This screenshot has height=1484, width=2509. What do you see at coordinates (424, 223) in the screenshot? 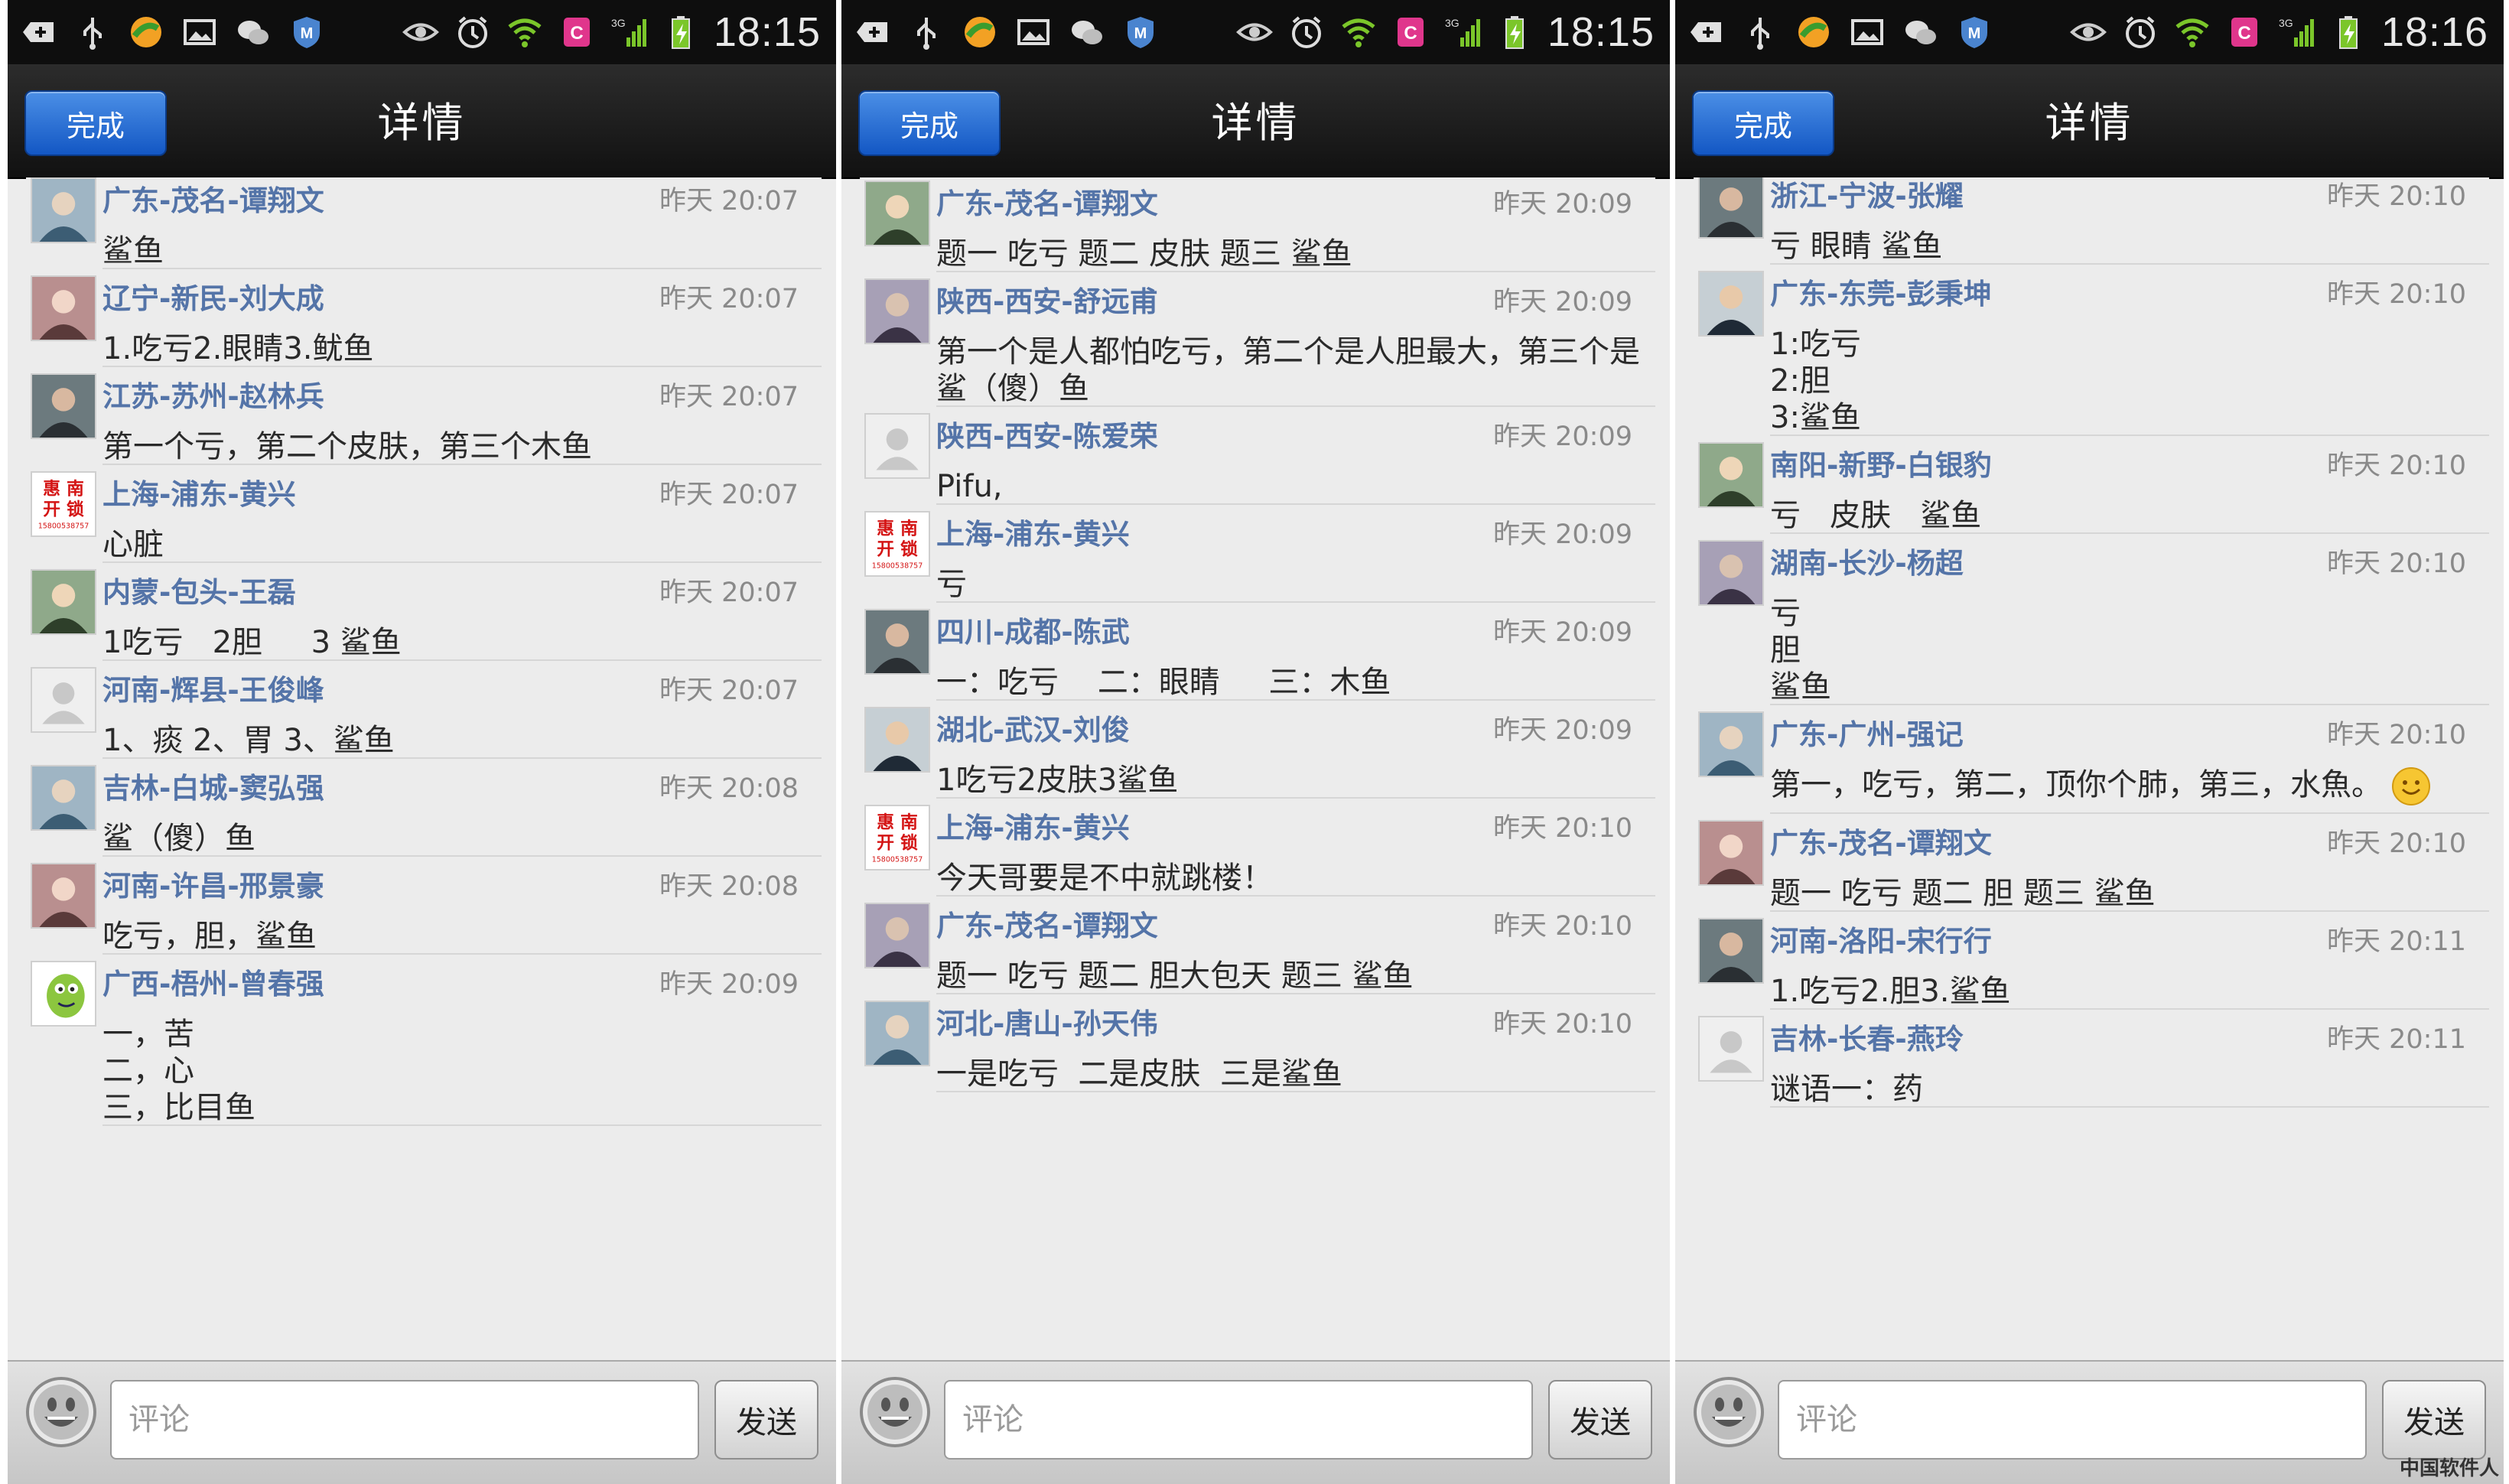
I see `comment-item: 广东-茂名-谭翔文 昨天 20:07 鲨鱼` at bounding box center [424, 223].